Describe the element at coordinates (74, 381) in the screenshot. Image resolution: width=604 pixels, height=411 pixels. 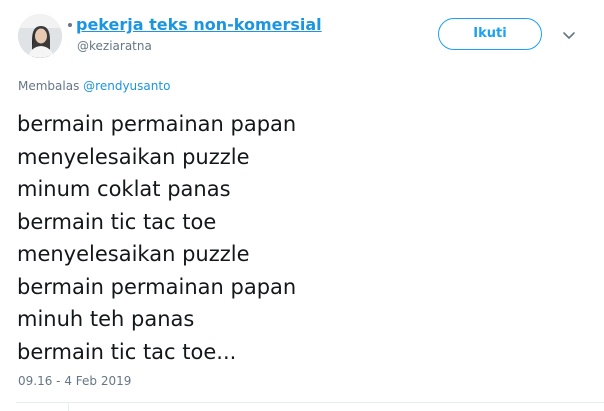
I see `tweet-timestamp: 09.16 - 4 Feb 2019` at that location.